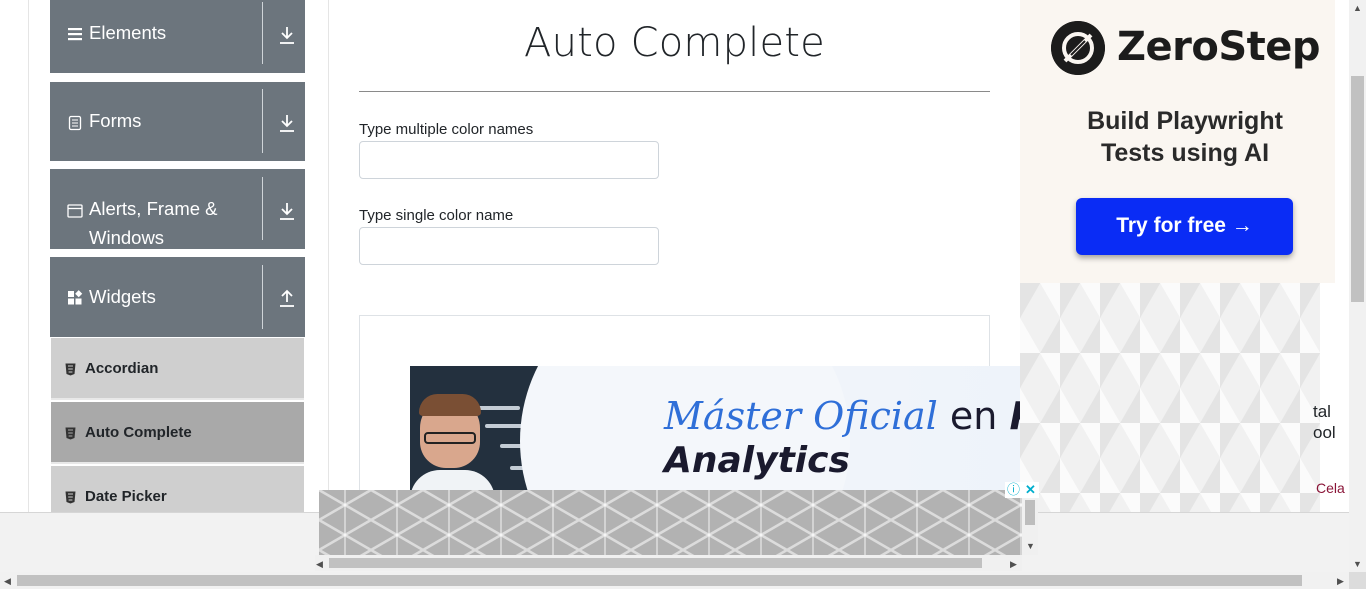 Image resolution: width=1366 pixels, height=589 pixels. What do you see at coordinates (1357, 8) in the screenshot?
I see `scroll-up-icon: ▲` at bounding box center [1357, 8].